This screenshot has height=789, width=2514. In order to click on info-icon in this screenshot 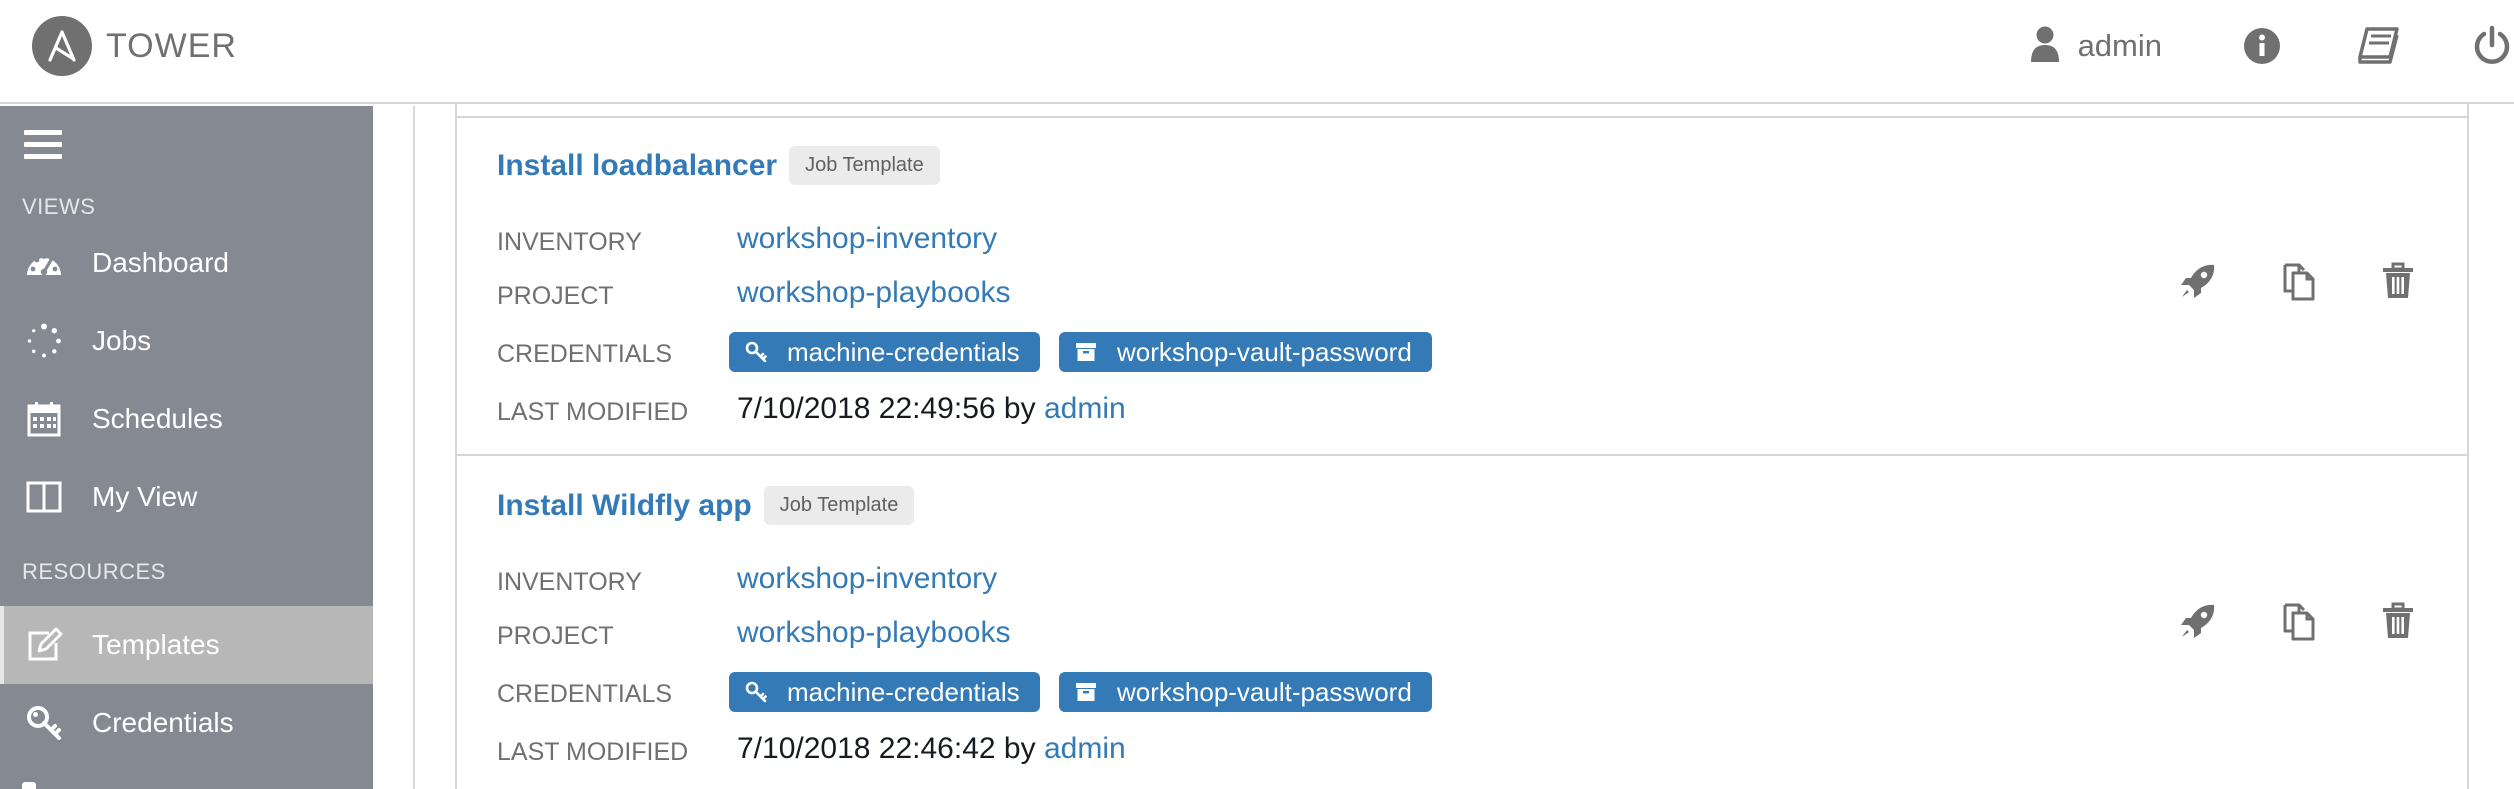, I will do `click(2262, 46)`.